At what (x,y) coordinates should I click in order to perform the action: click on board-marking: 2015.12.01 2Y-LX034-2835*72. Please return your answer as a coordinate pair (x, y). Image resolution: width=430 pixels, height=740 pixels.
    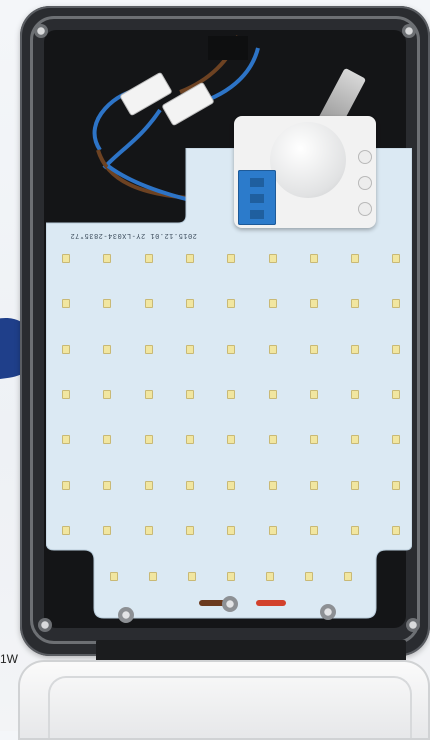
    Looking at the image, I should click on (133, 235).